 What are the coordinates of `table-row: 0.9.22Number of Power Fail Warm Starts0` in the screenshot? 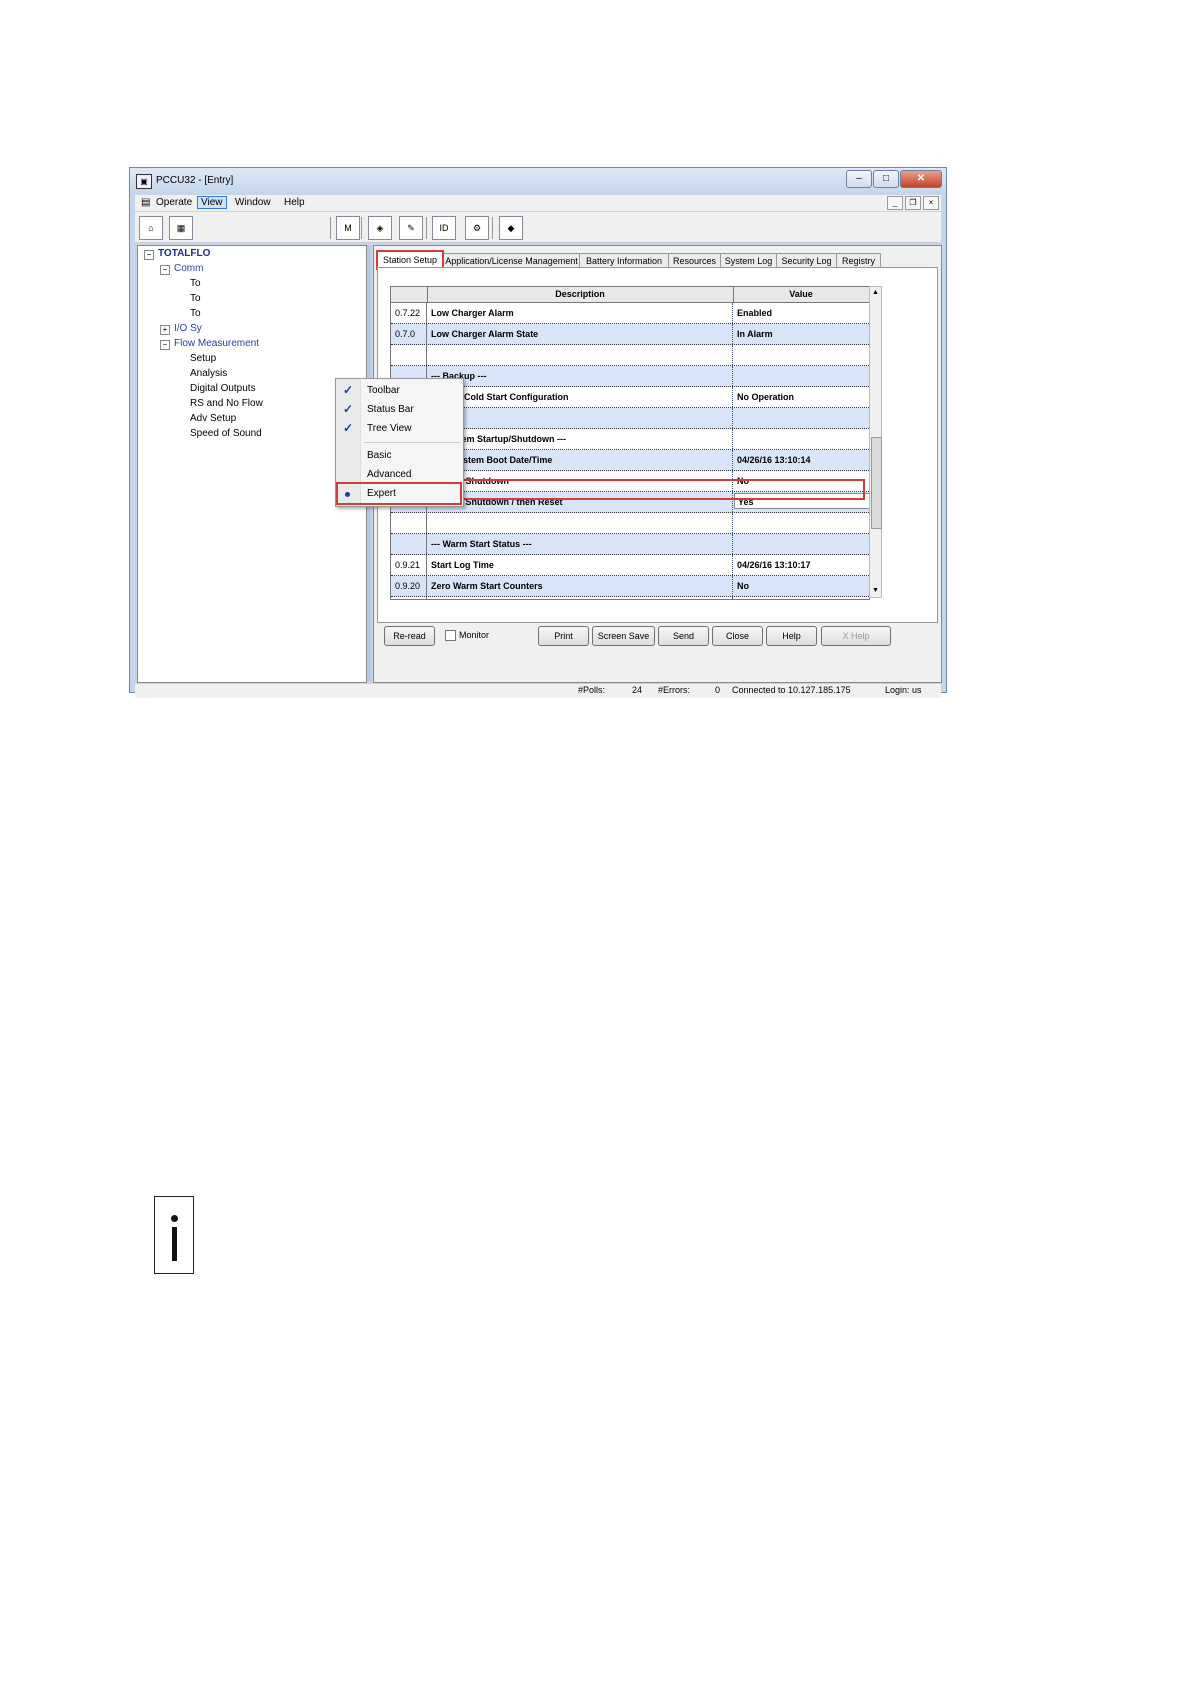 It's located at (630, 598).